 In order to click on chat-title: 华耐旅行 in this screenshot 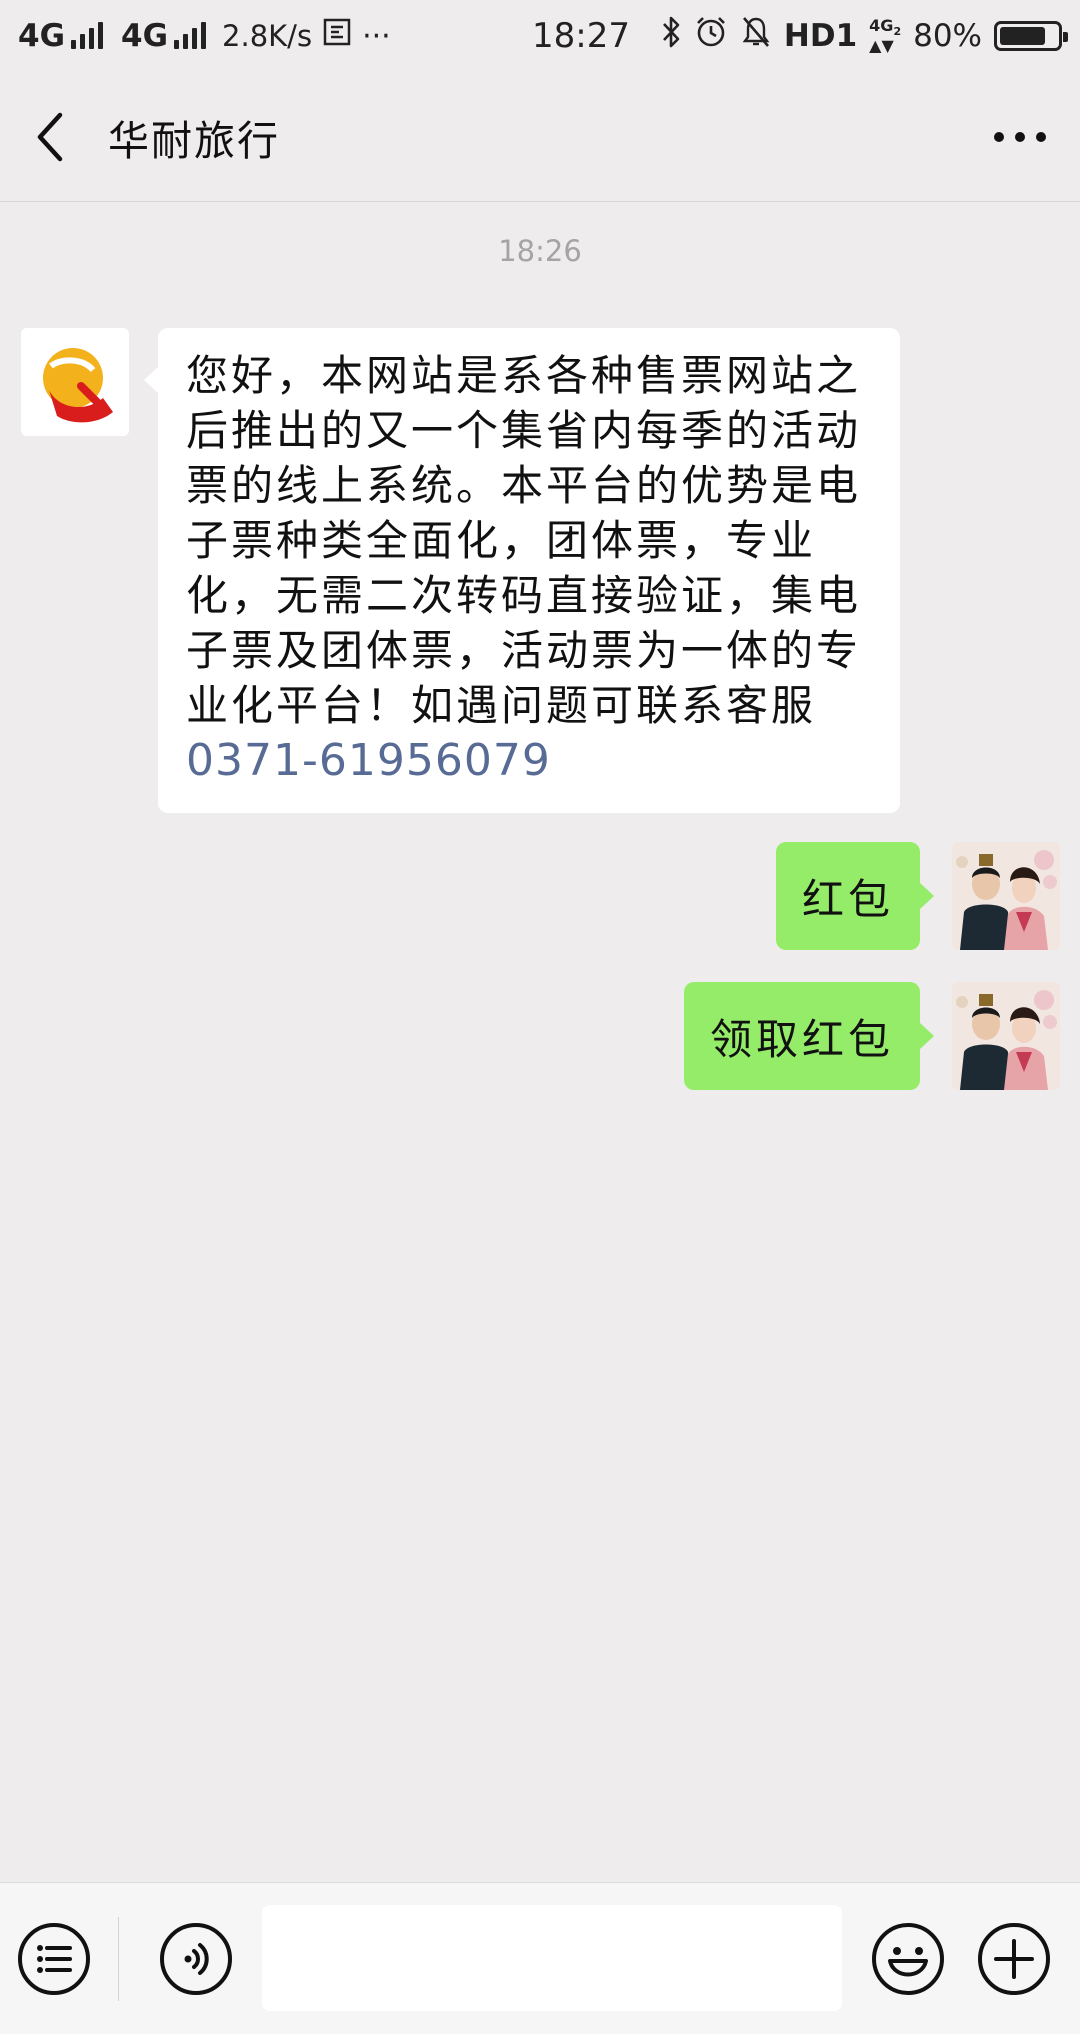, I will do `click(194, 140)`.